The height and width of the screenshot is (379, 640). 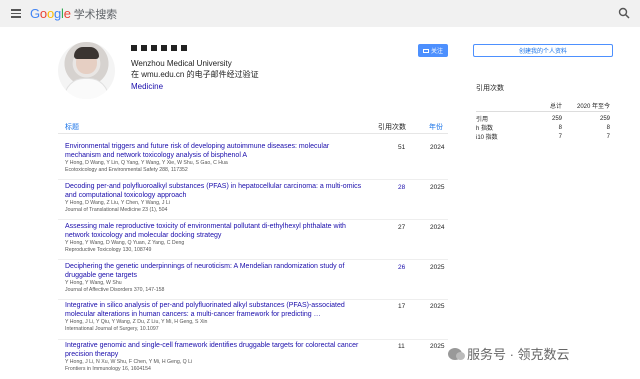 I want to click on create-profile-button: 创建我的个人资料, so click(x=543, y=50).